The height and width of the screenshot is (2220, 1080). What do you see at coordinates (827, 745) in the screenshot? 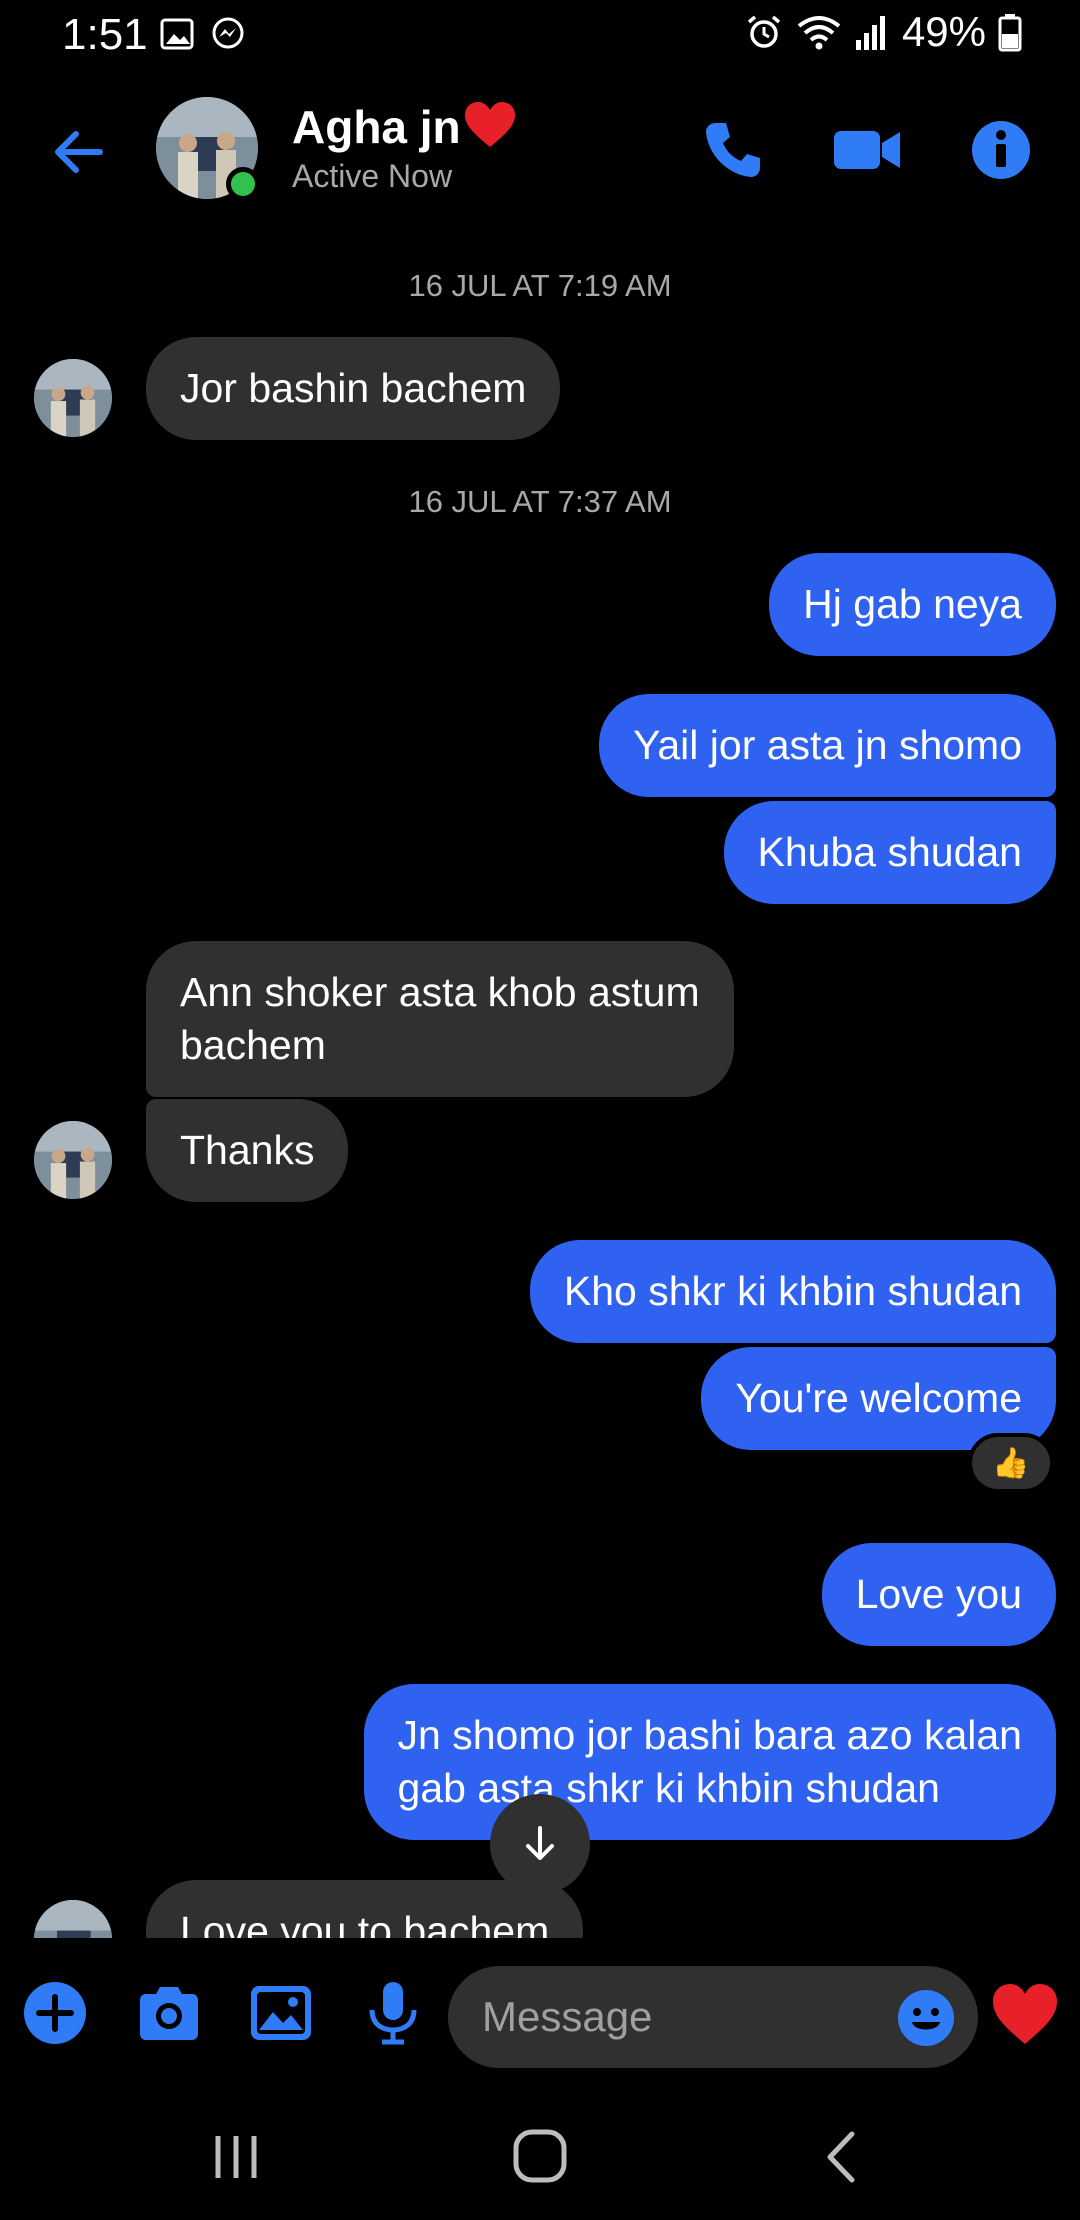
I see `outgoing-message: Yail jor asta jn shomo` at bounding box center [827, 745].